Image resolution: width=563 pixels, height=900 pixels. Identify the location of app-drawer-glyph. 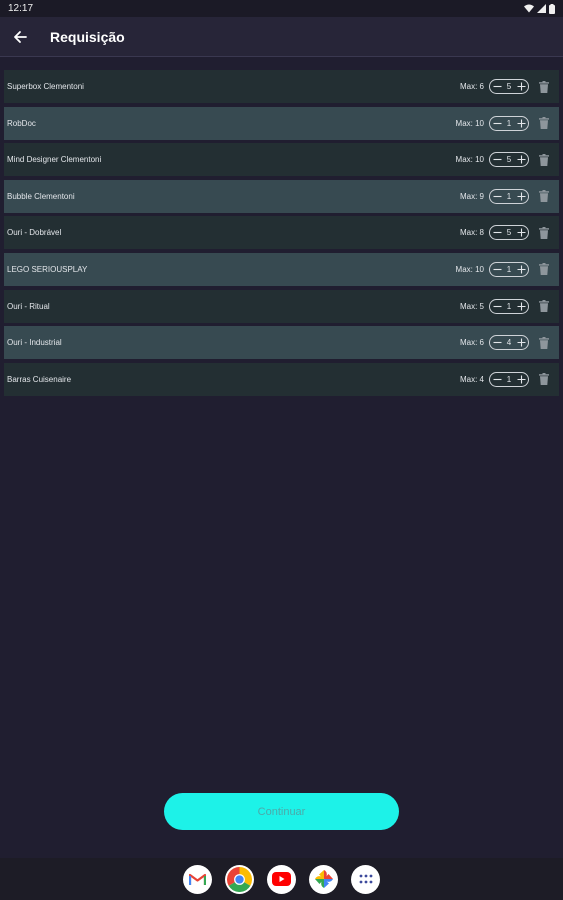
(365, 879).